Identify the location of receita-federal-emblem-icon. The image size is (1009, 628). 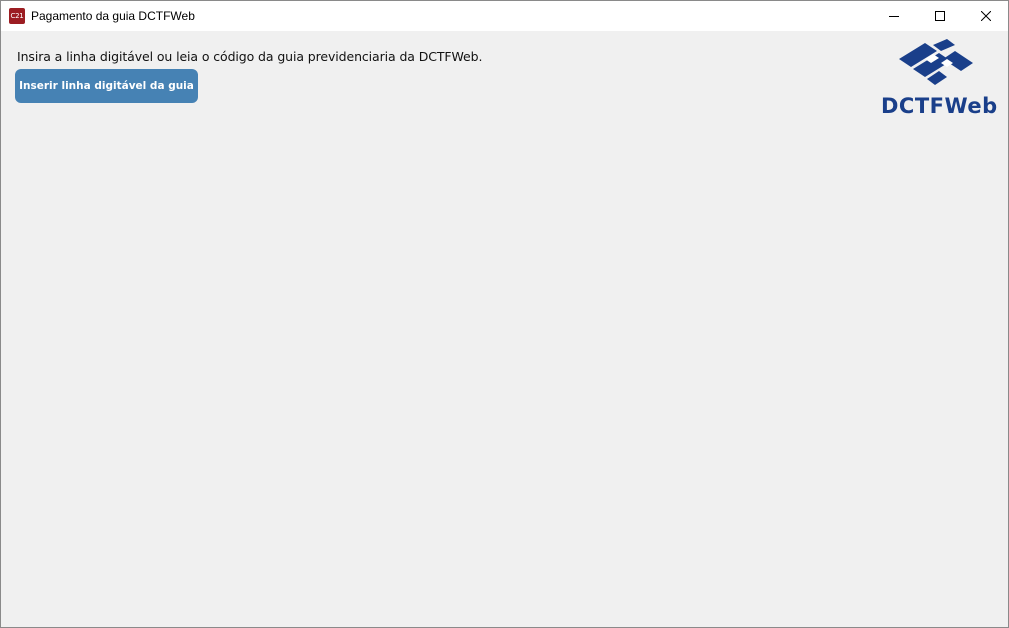
(936, 62).